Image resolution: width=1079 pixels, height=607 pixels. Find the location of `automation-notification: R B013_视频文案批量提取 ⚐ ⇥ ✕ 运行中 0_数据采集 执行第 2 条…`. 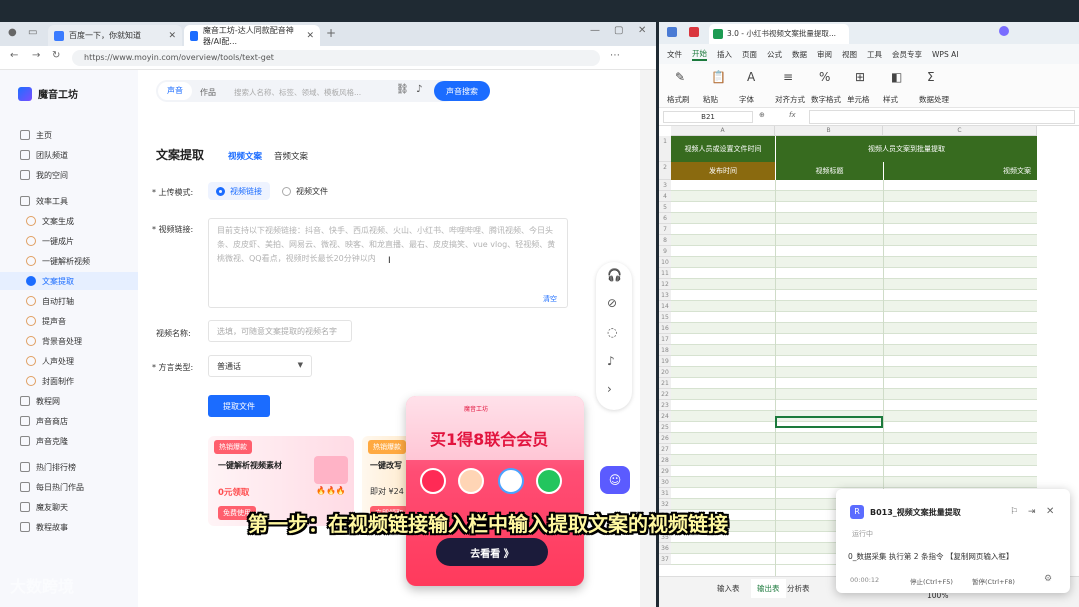

automation-notification: R B013_视频文案批量提取 ⚐ ⇥ ✕ 运行中 0_数据采集 执行第 2 条… is located at coordinates (953, 541).